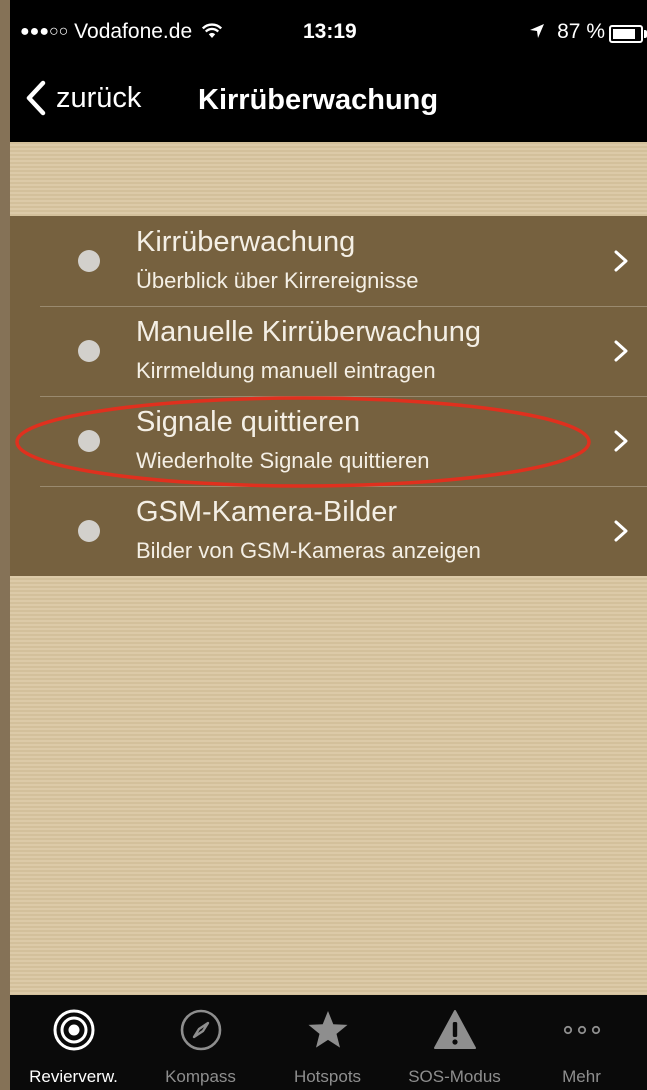  What do you see at coordinates (454, 1076) in the screenshot?
I see `tab-label: SOS-Modus` at bounding box center [454, 1076].